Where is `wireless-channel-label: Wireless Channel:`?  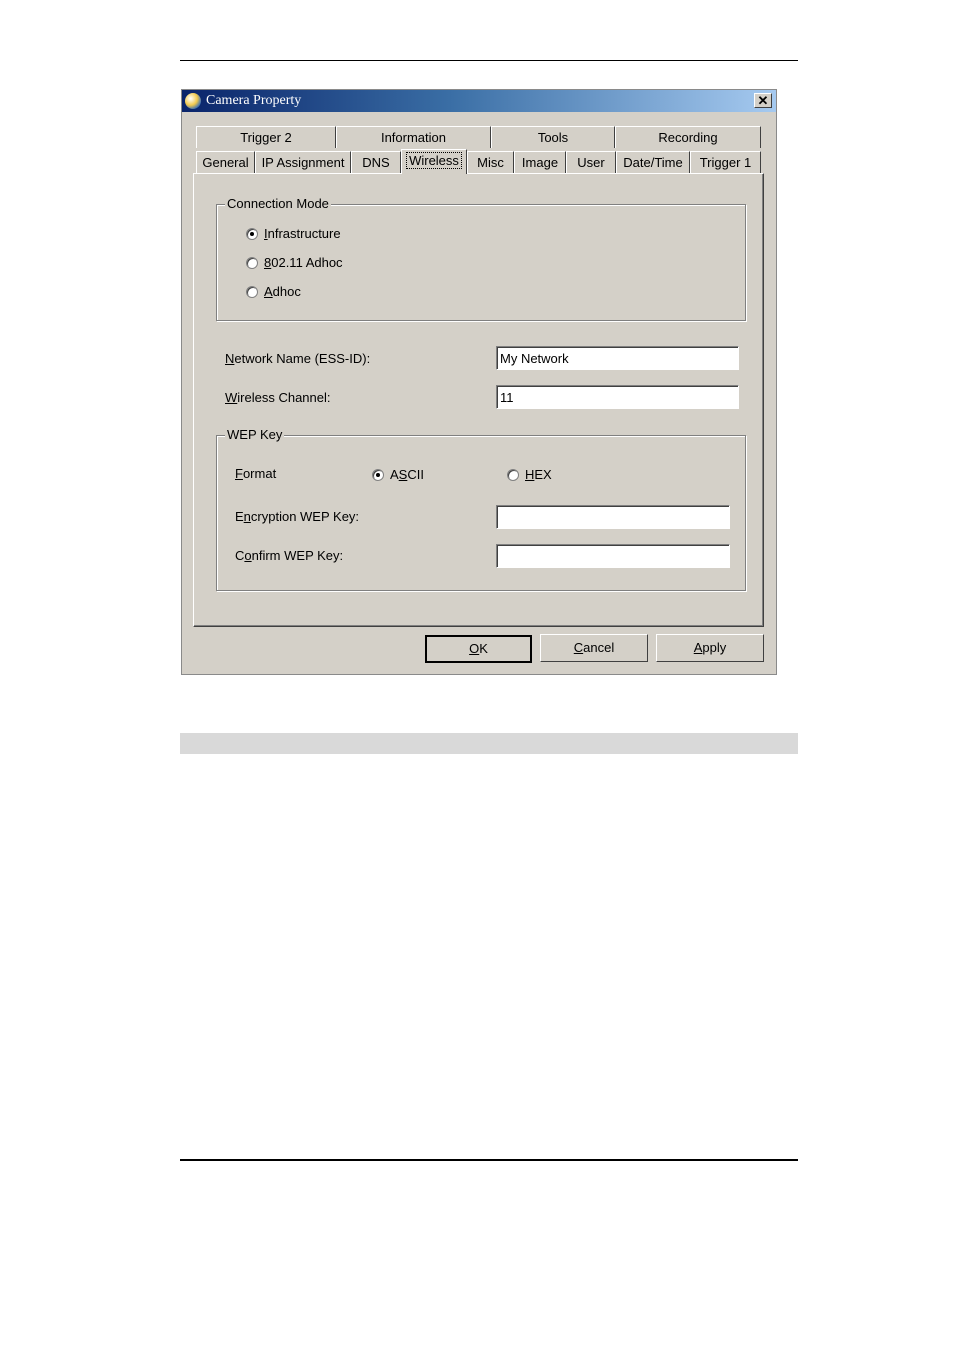 wireless-channel-label: Wireless Channel: is located at coordinates (278, 397).